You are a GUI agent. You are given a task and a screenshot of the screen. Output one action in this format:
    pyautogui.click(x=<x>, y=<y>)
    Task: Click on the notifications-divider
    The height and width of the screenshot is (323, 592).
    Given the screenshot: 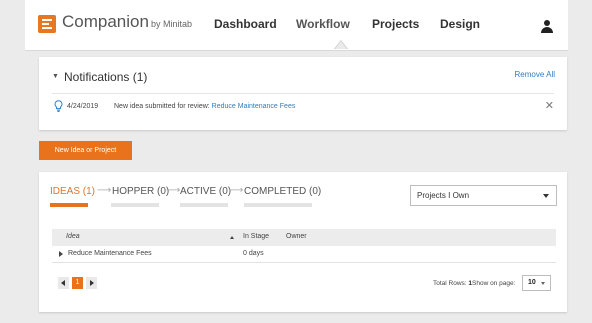 What is the action you would take?
    pyautogui.click(x=303, y=93)
    